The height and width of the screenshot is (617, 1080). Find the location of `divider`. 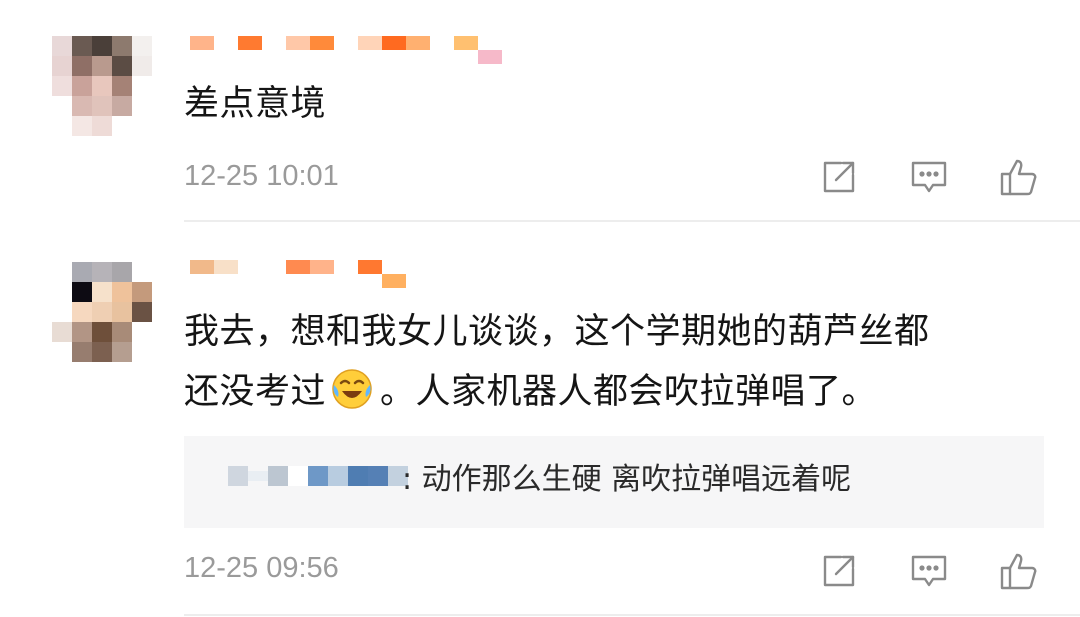

divider is located at coordinates (632, 615).